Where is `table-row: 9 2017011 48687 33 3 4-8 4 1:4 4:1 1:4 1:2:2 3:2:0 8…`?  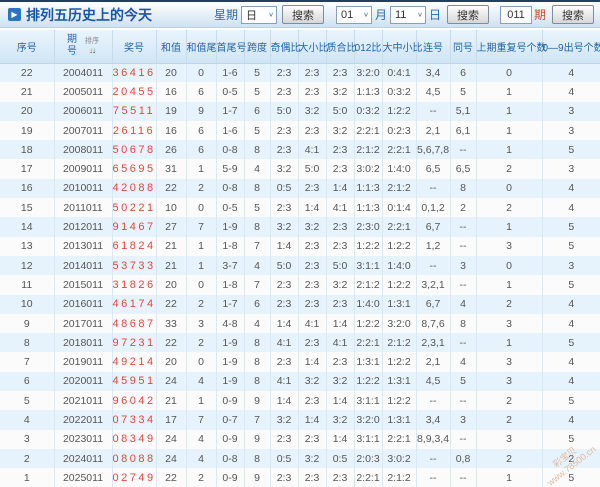 table-row: 9 2017011 48687 33 3 4-8 4 1:4 4:1 1:4 1:2:2 3:2:0 8… is located at coordinates (300, 323).